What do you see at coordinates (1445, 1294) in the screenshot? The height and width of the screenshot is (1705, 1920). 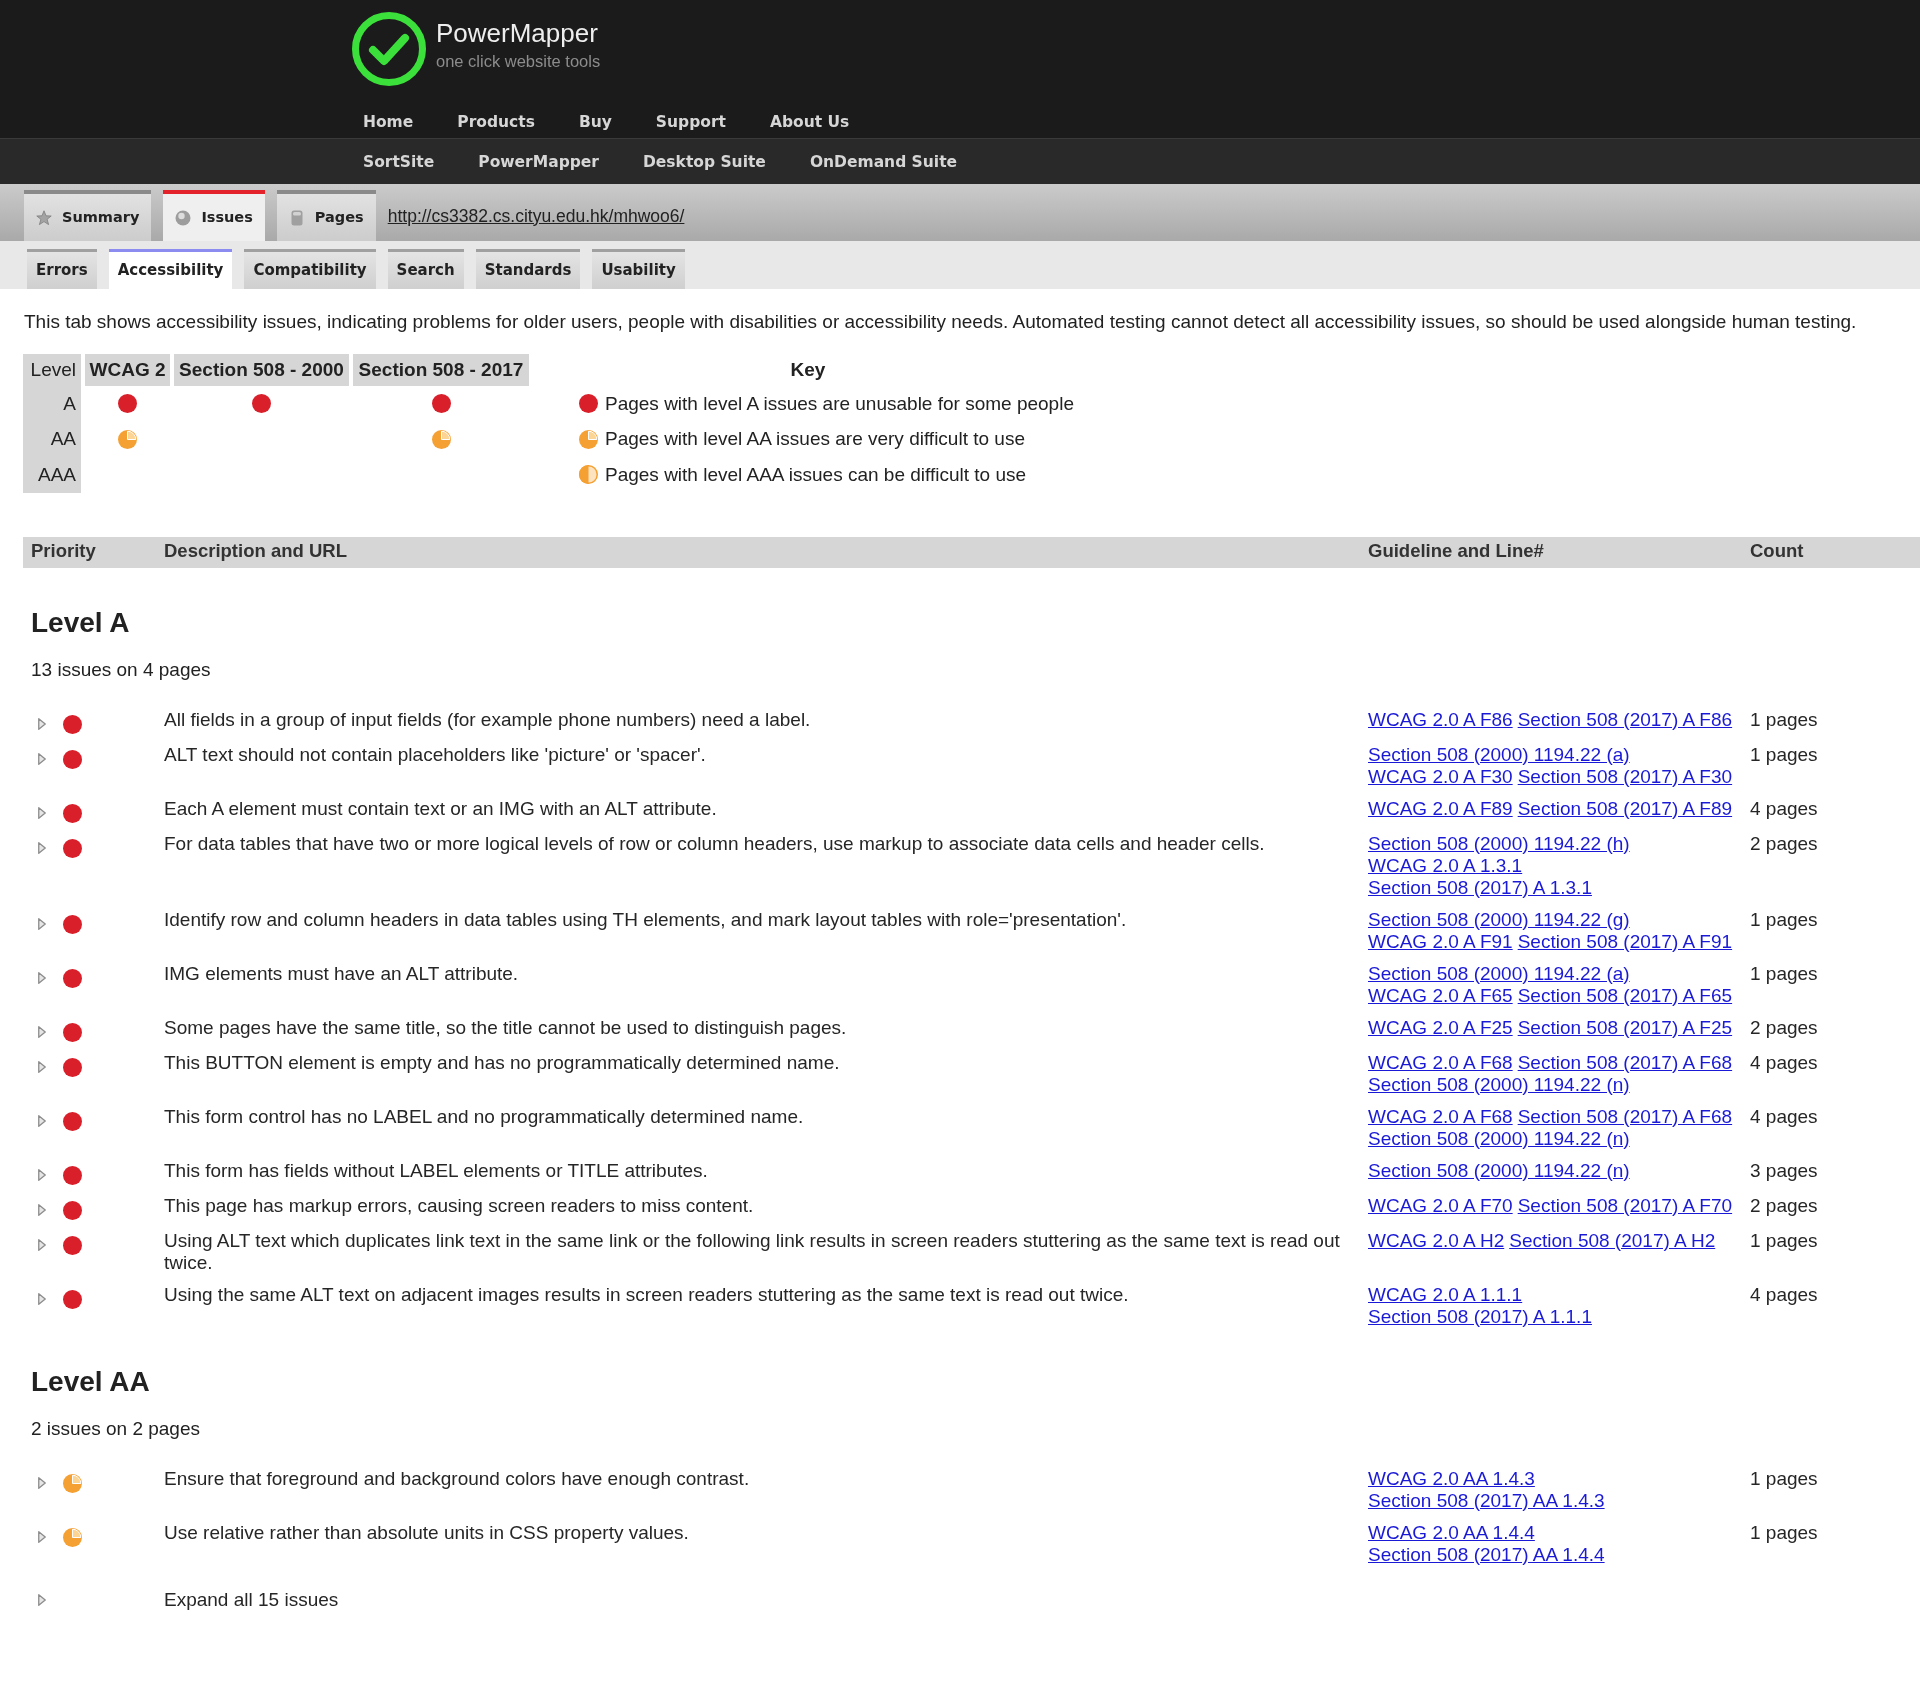 I see `guideline-link: WCAG 2.0 A 1.1.1` at bounding box center [1445, 1294].